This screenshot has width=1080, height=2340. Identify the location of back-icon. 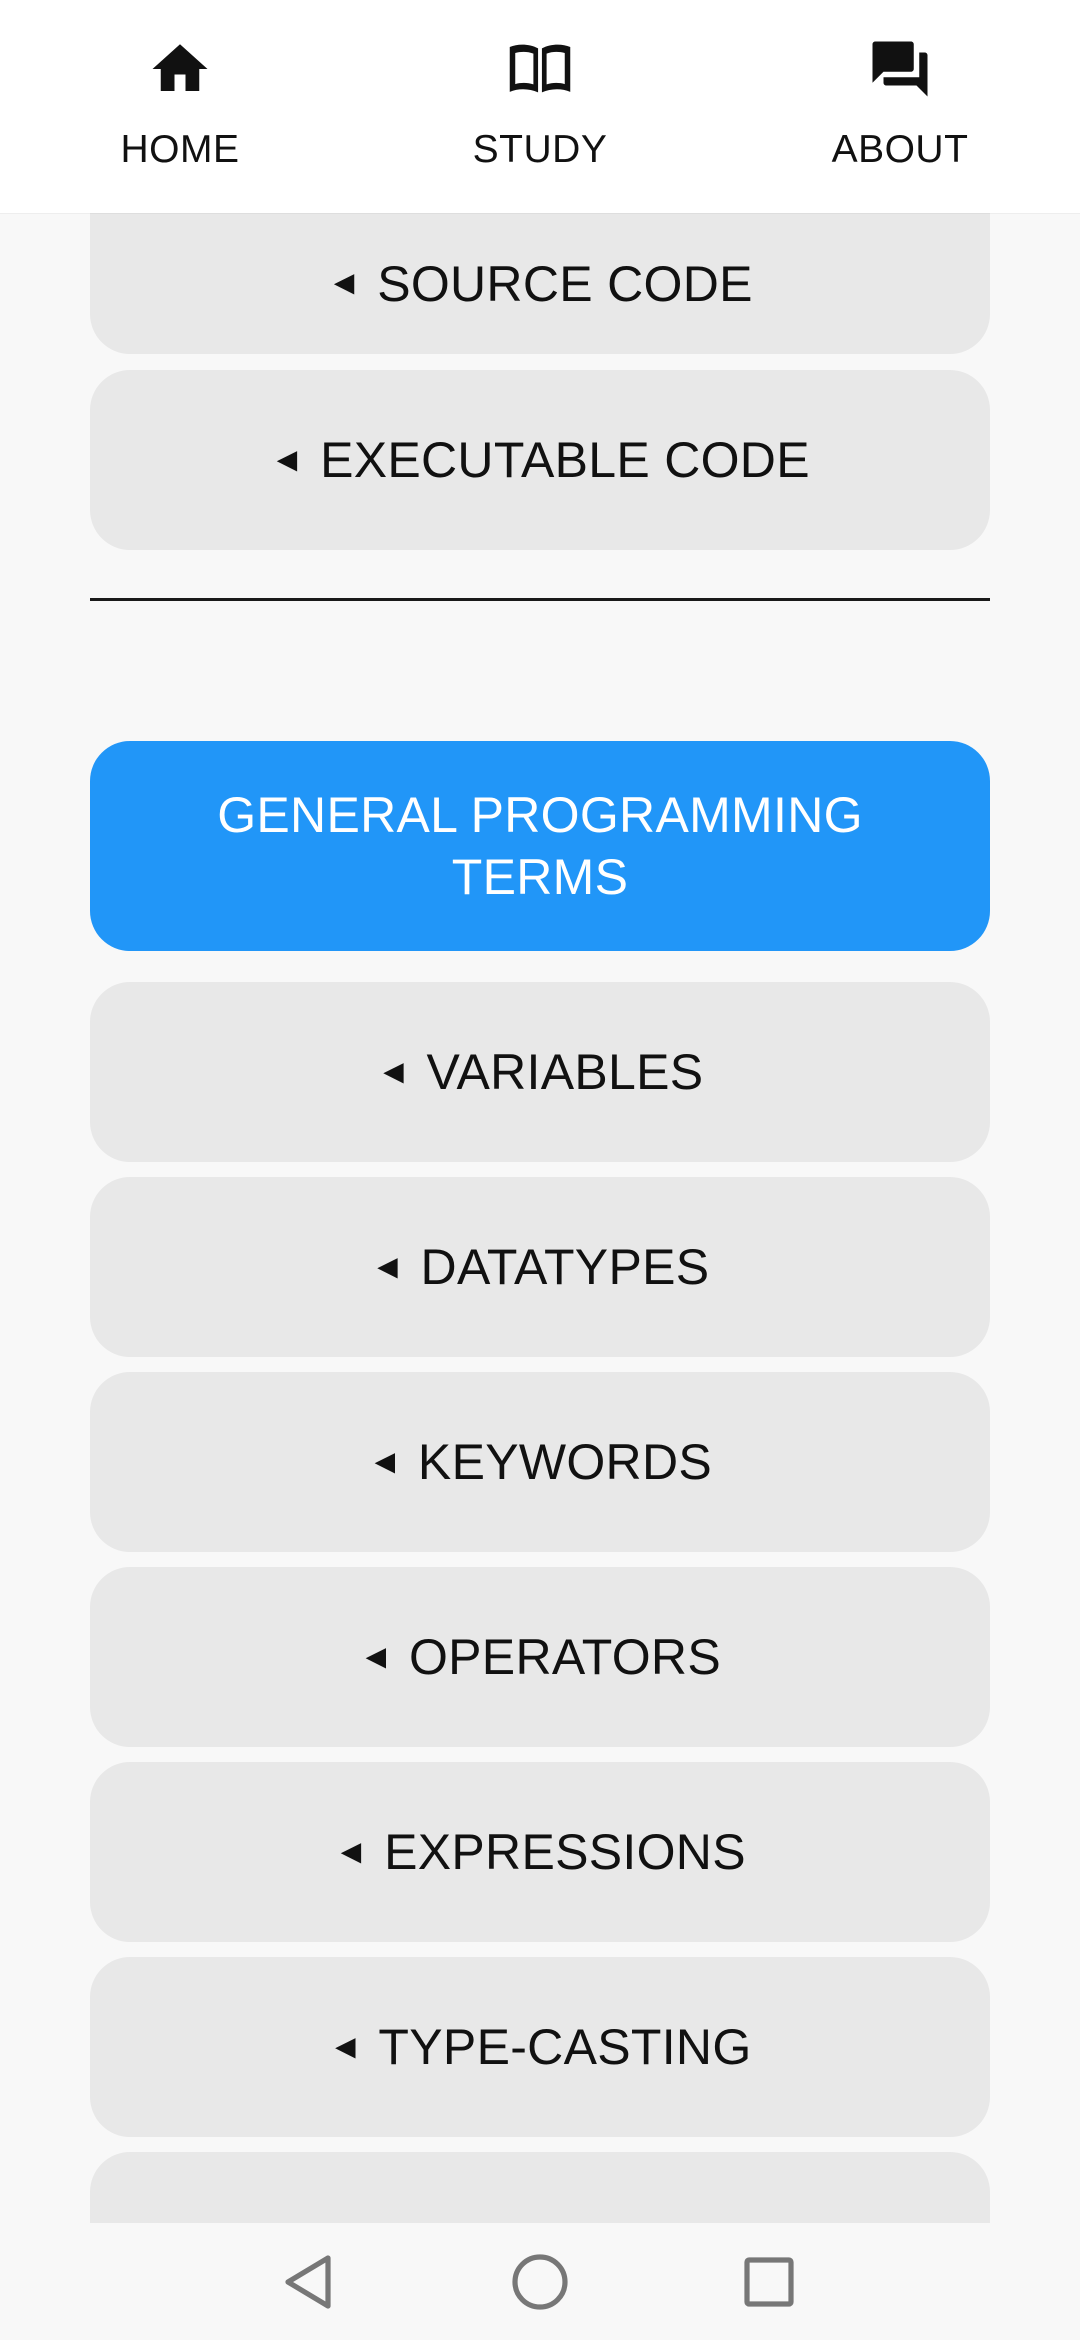
(308, 2282).